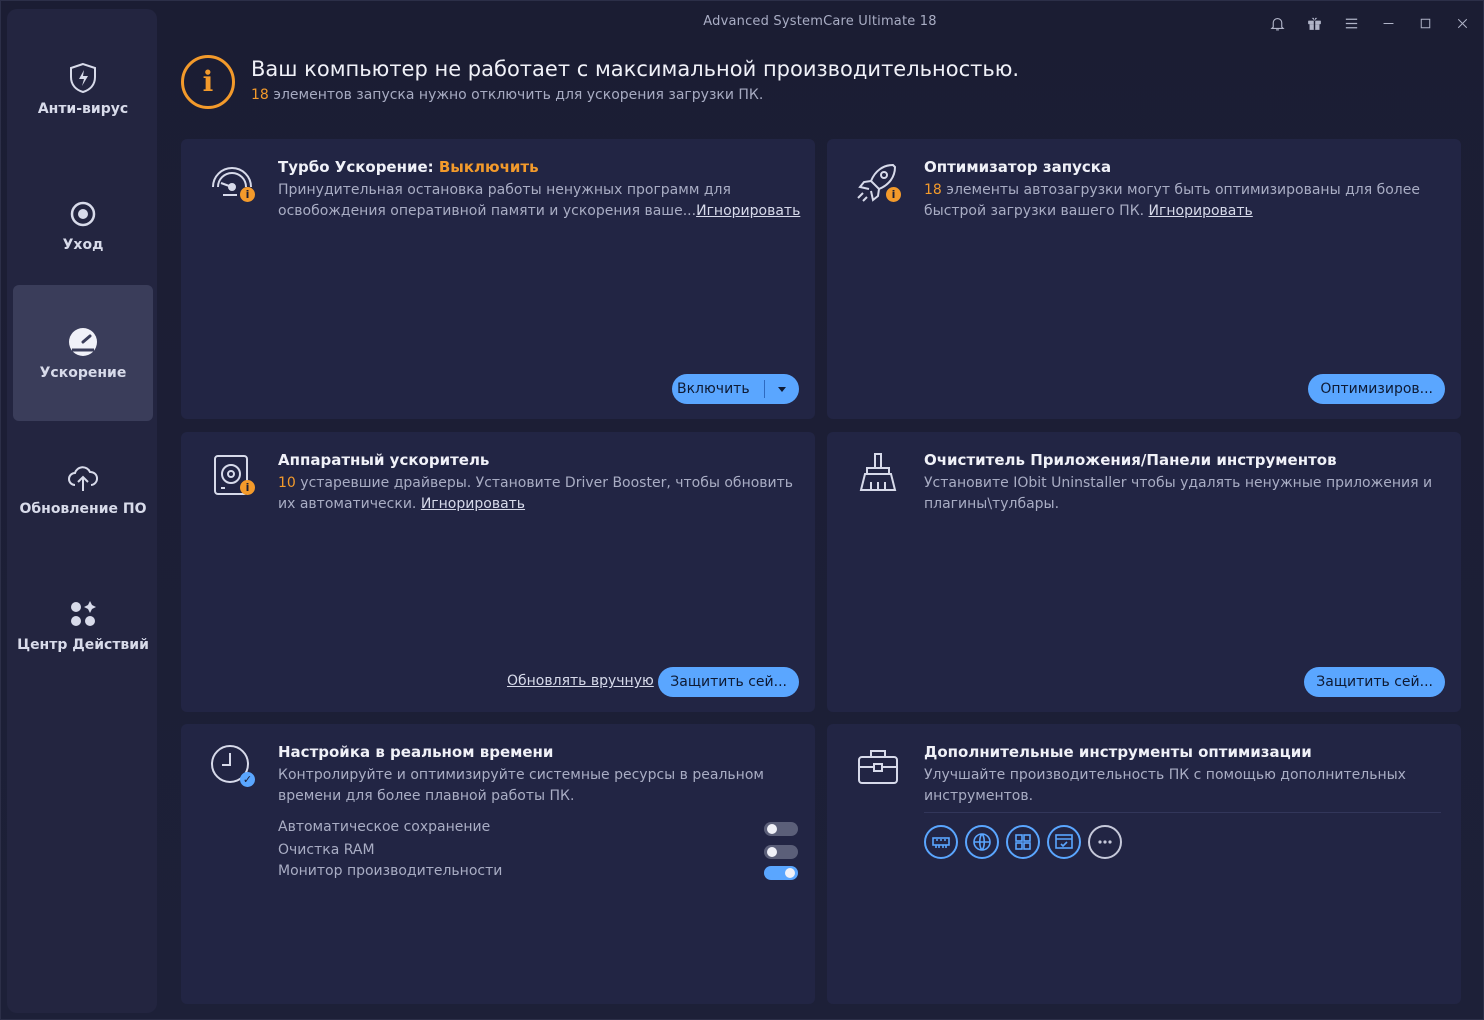 The height and width of the screenshot is (1020, 1484). Describe the element at coordinates (782, 389) in the screenshot. I see `chevron-down-icon` at that location.